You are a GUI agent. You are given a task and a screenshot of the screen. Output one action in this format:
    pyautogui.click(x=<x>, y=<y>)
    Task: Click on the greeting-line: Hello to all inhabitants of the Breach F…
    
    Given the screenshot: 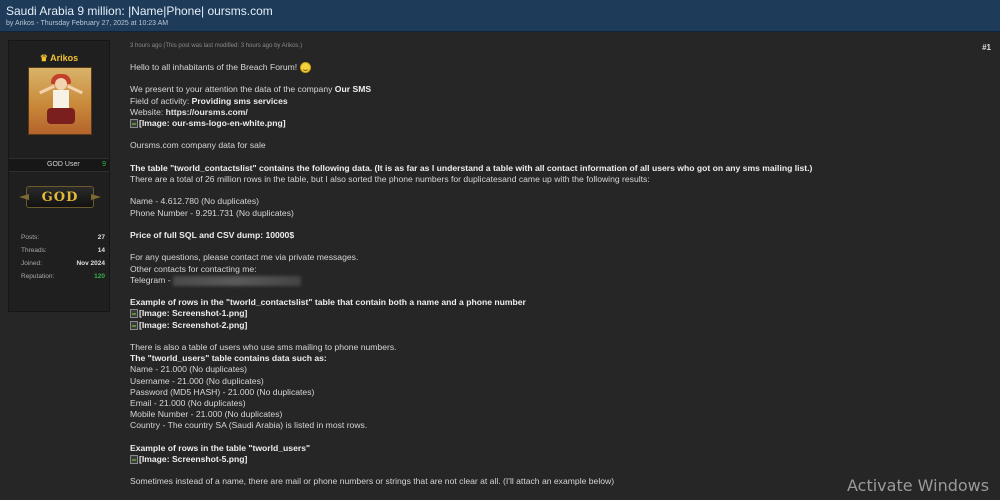 What is the action you would take?
    pyautogui.click(x=560, y=68)
    